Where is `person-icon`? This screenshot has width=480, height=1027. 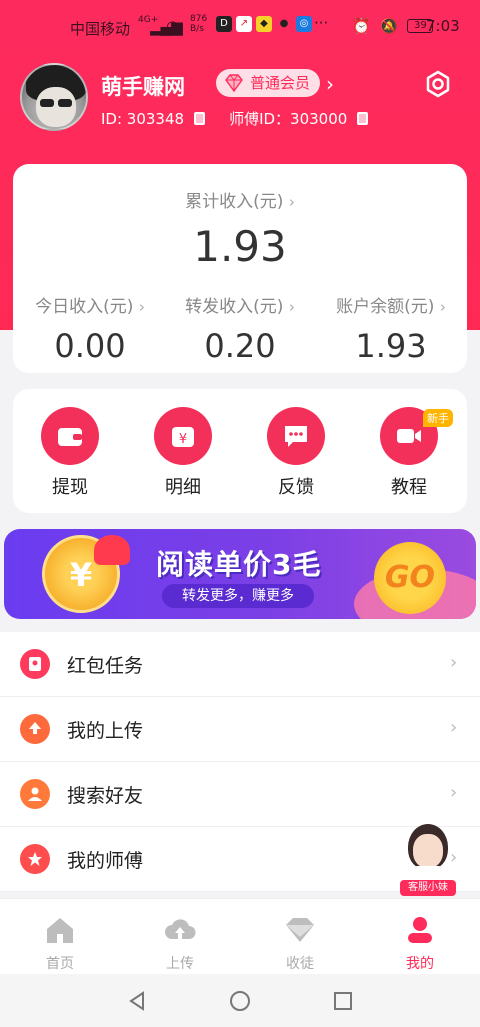
person-icon is located at coordinates (420, 930).